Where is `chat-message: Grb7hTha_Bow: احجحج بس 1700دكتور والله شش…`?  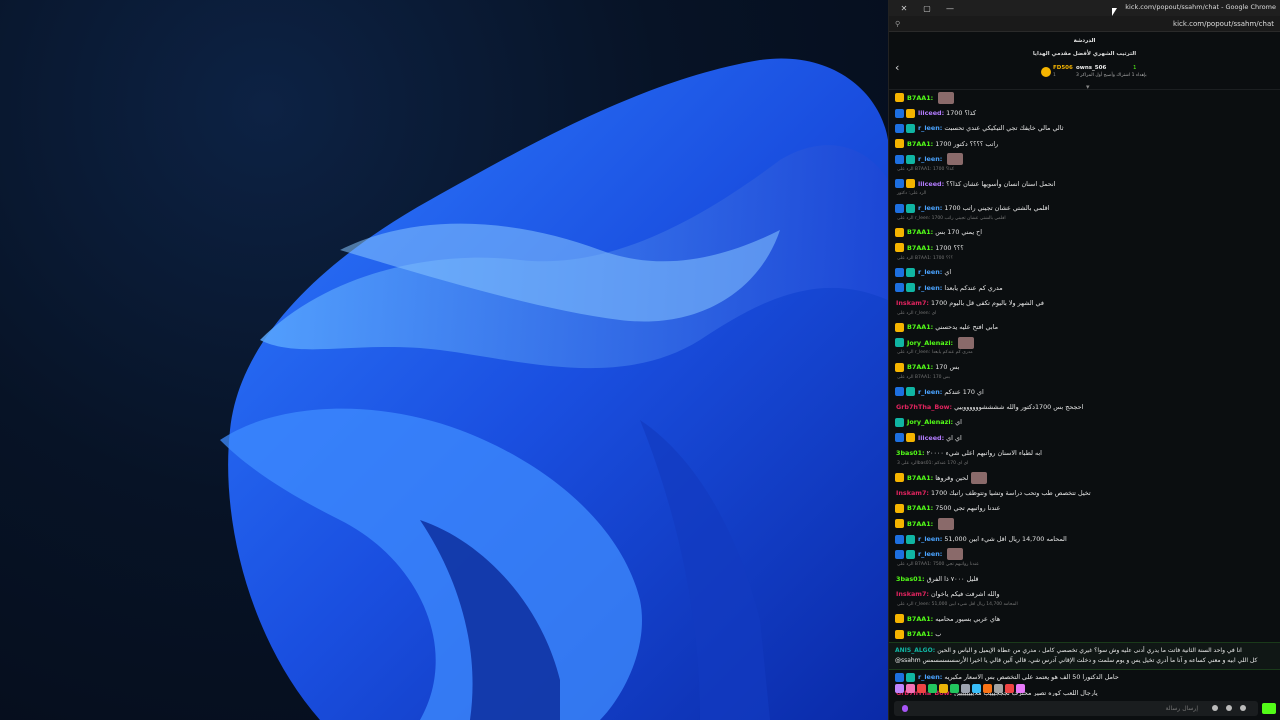 chat-message: Grb7hTha_Bow: احجحج بس 1700دكتور والله شش… is located at coordinates (1084, 406).